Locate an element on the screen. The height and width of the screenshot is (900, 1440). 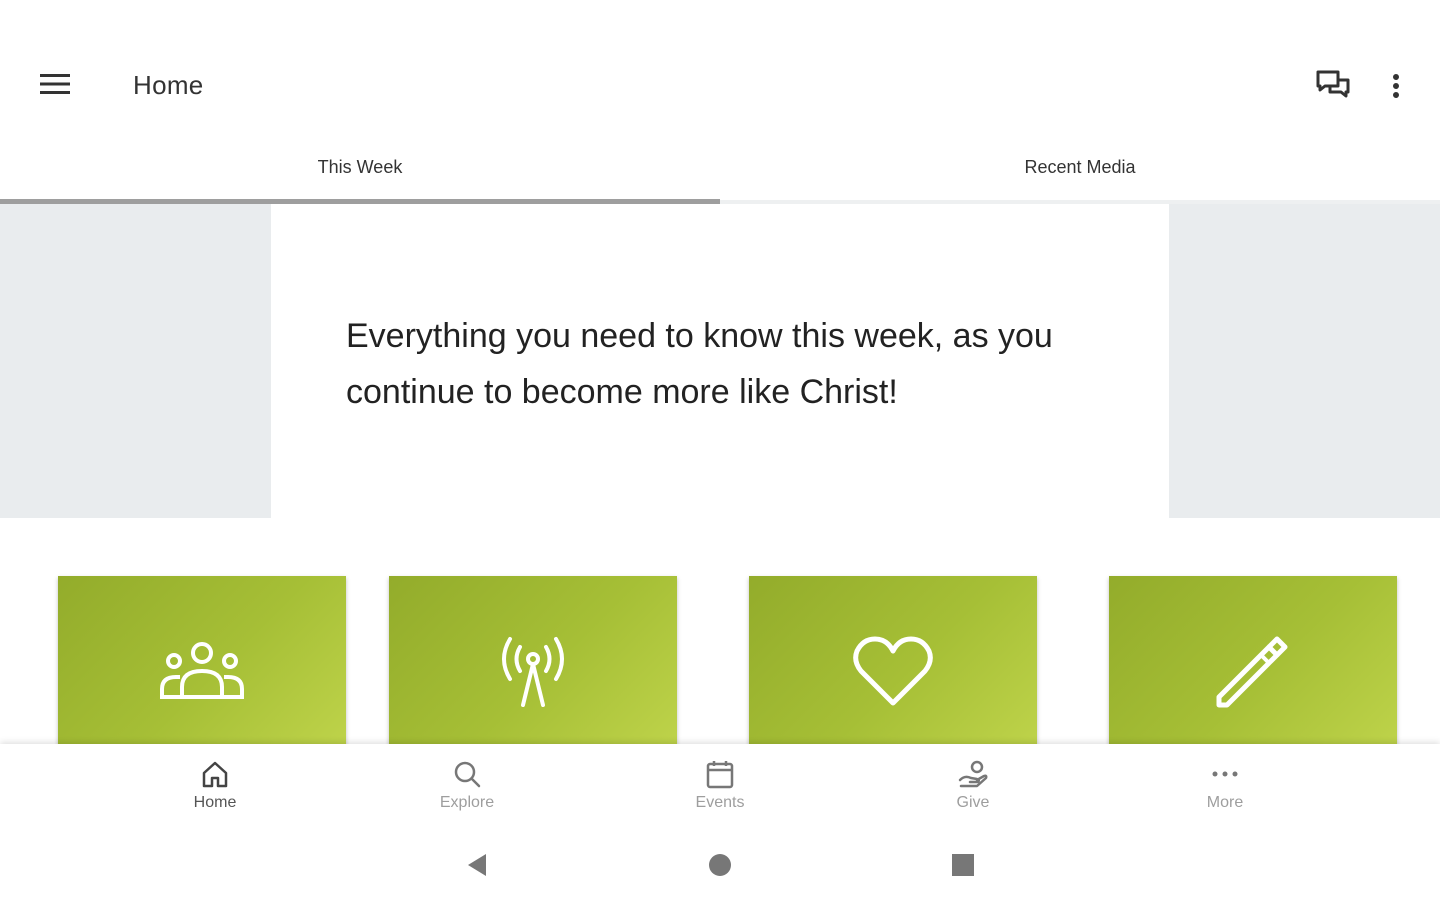
tab-label: This Week is located at coordinates (360, 166).